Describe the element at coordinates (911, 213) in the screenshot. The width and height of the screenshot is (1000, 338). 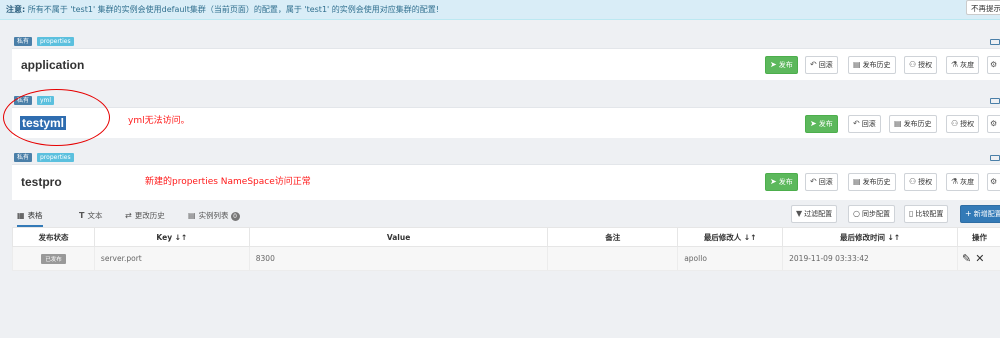
I see `file-icon: ▯` at that location.